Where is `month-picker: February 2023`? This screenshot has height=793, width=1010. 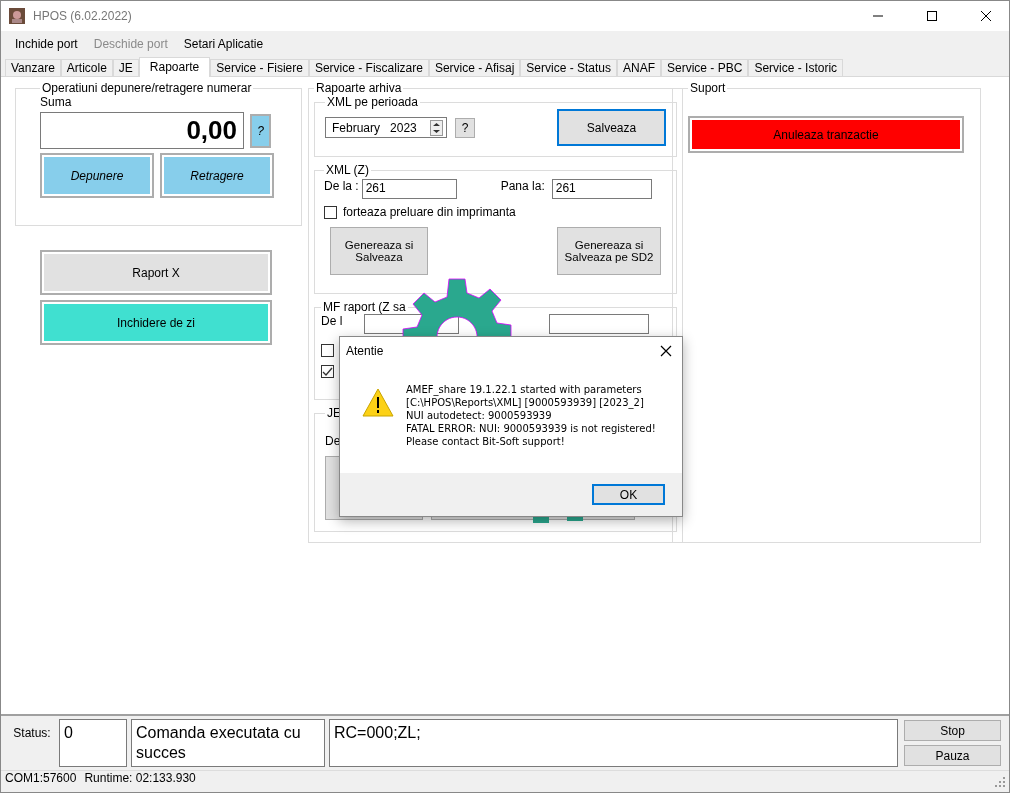
month-picker: February 2023 is located at coordinates (386, 127).